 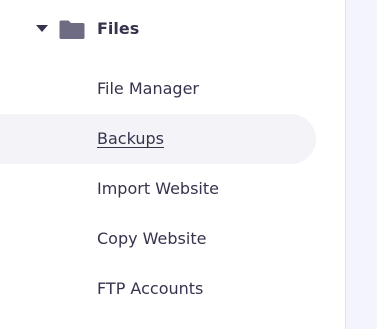 What do you see at coordinates (118, 28) in the screenshot?
I see `section-title-files: Files` at bounding box center [118, 28].